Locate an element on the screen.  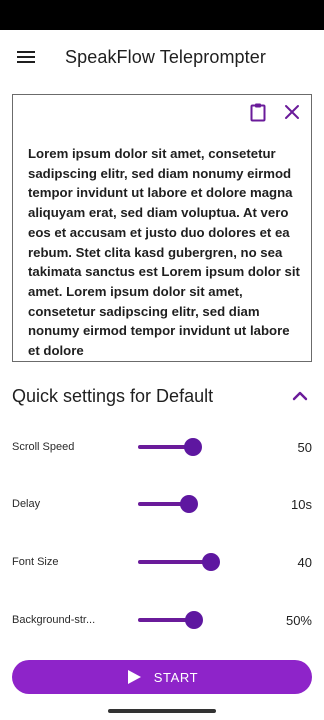
setting-label: Font Size is located at coordinates (35, 562).